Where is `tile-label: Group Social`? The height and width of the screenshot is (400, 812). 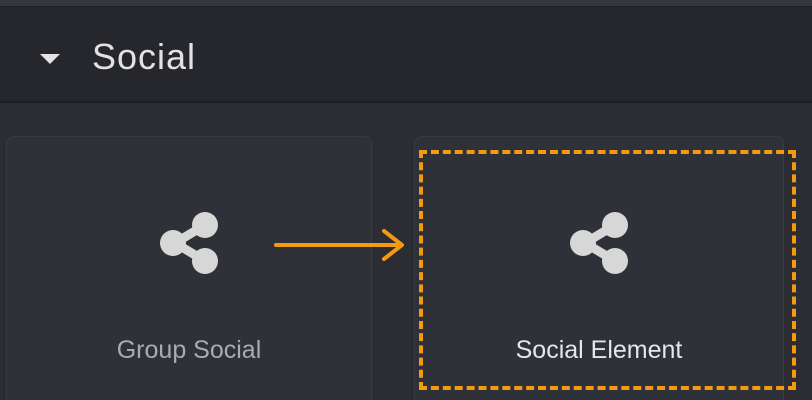
tile-label: Group Social is located at coordinates (189, 350).